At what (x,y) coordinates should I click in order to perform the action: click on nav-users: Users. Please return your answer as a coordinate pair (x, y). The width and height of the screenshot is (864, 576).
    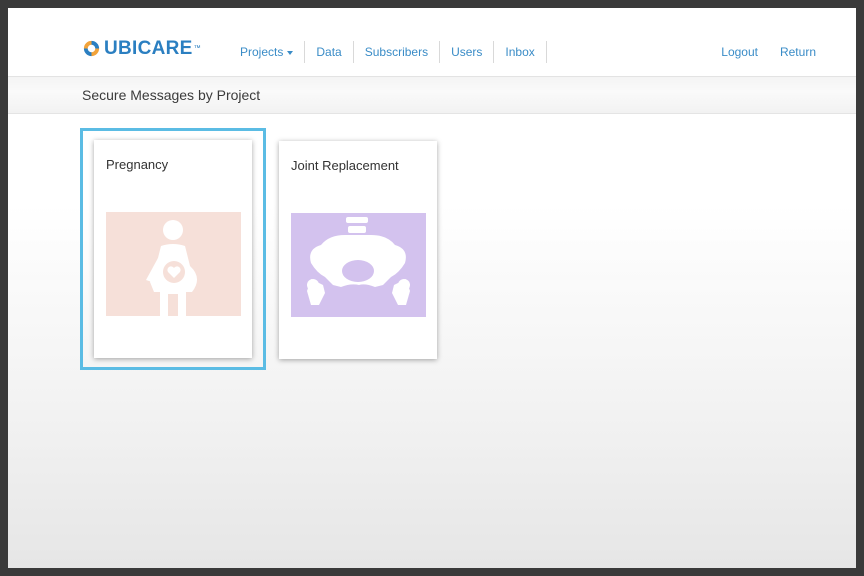
    Looking at the image, I should click on (467, 52).